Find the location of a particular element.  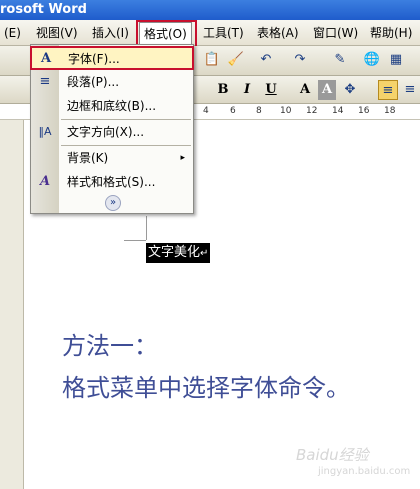

menu-format: 格式(O) is located at coordinates (166, 35).